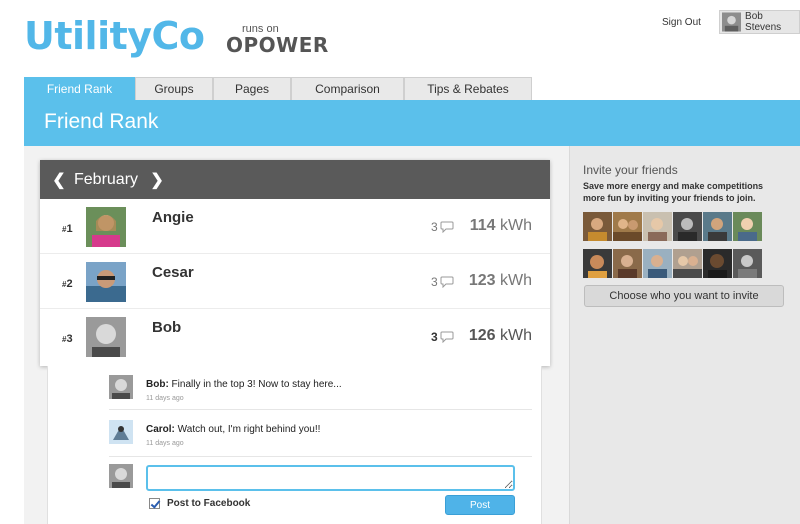 This screenshot has width=800, height=524. Describe the element at coordinates (101, 121) in the screenshot. I see `page-title: Friend Rank` at that location.